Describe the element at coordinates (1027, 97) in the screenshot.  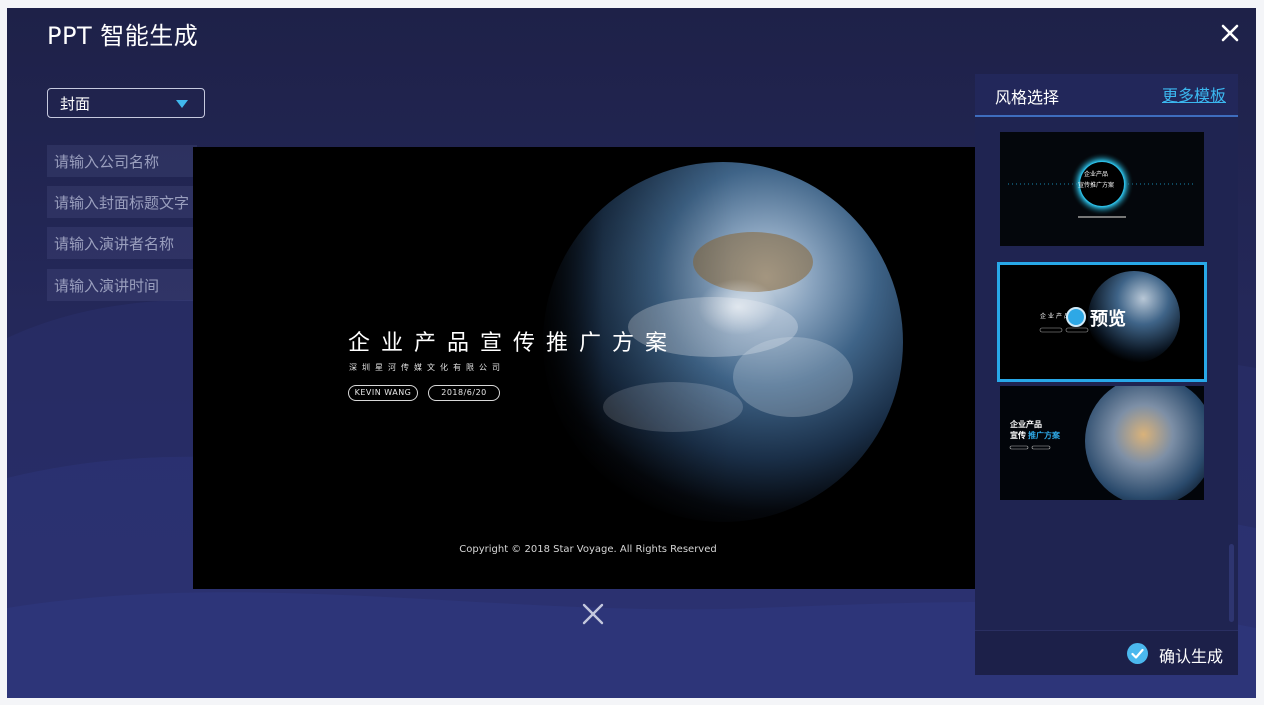
I see `style-panel-title: 风格选择` at that location.